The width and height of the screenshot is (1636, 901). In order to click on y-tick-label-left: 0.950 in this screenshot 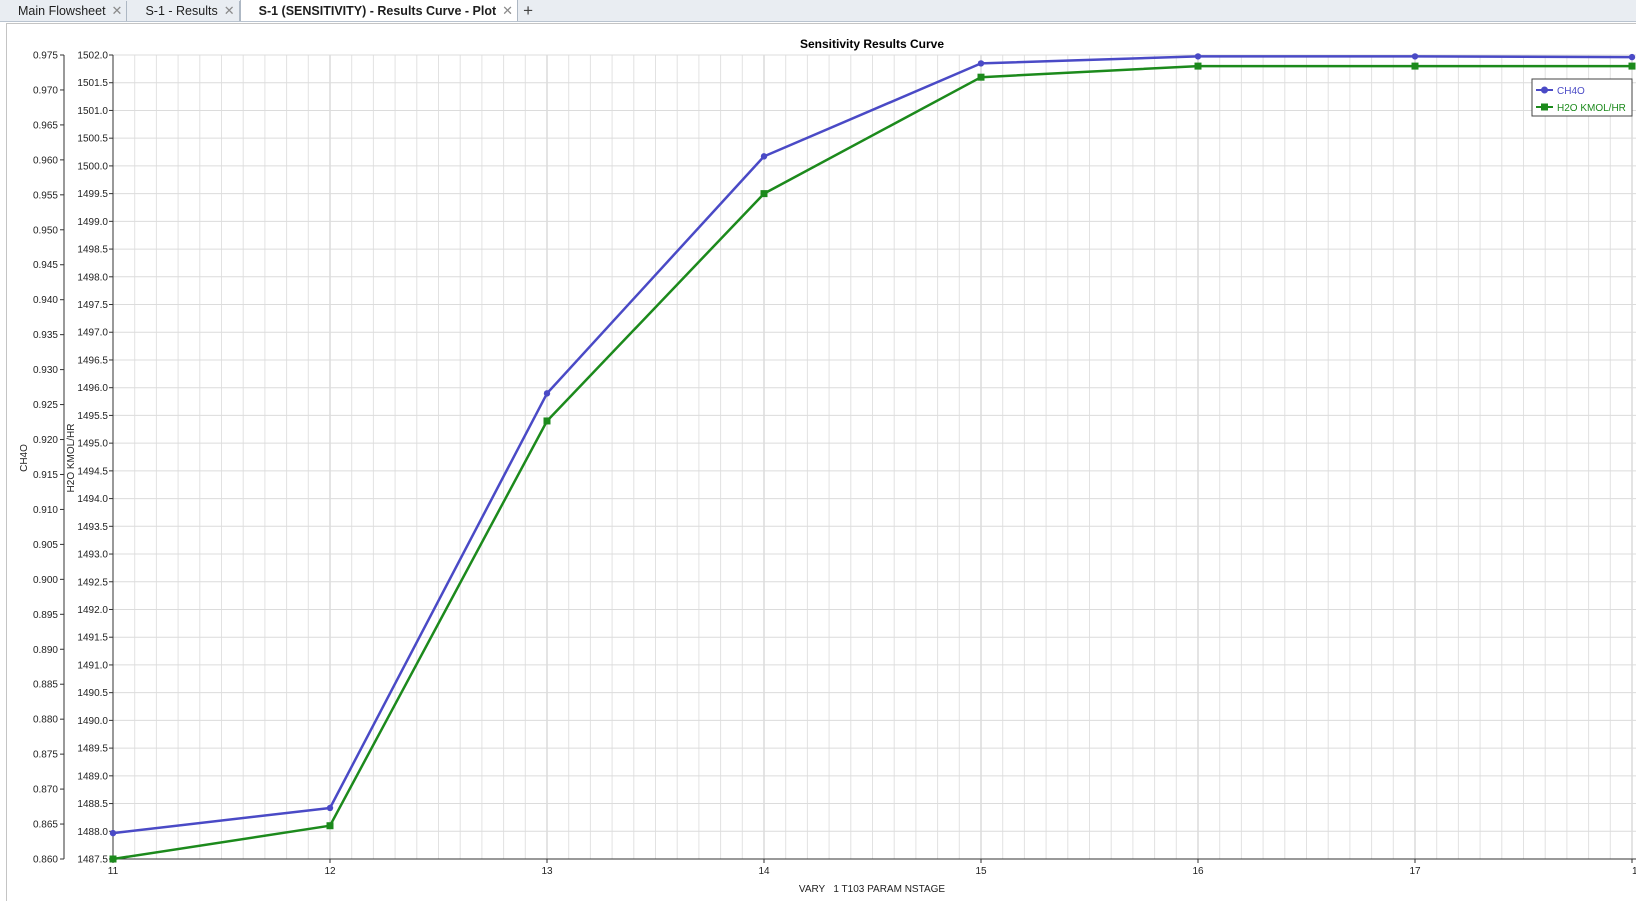, I will do `click(45, 230)`.